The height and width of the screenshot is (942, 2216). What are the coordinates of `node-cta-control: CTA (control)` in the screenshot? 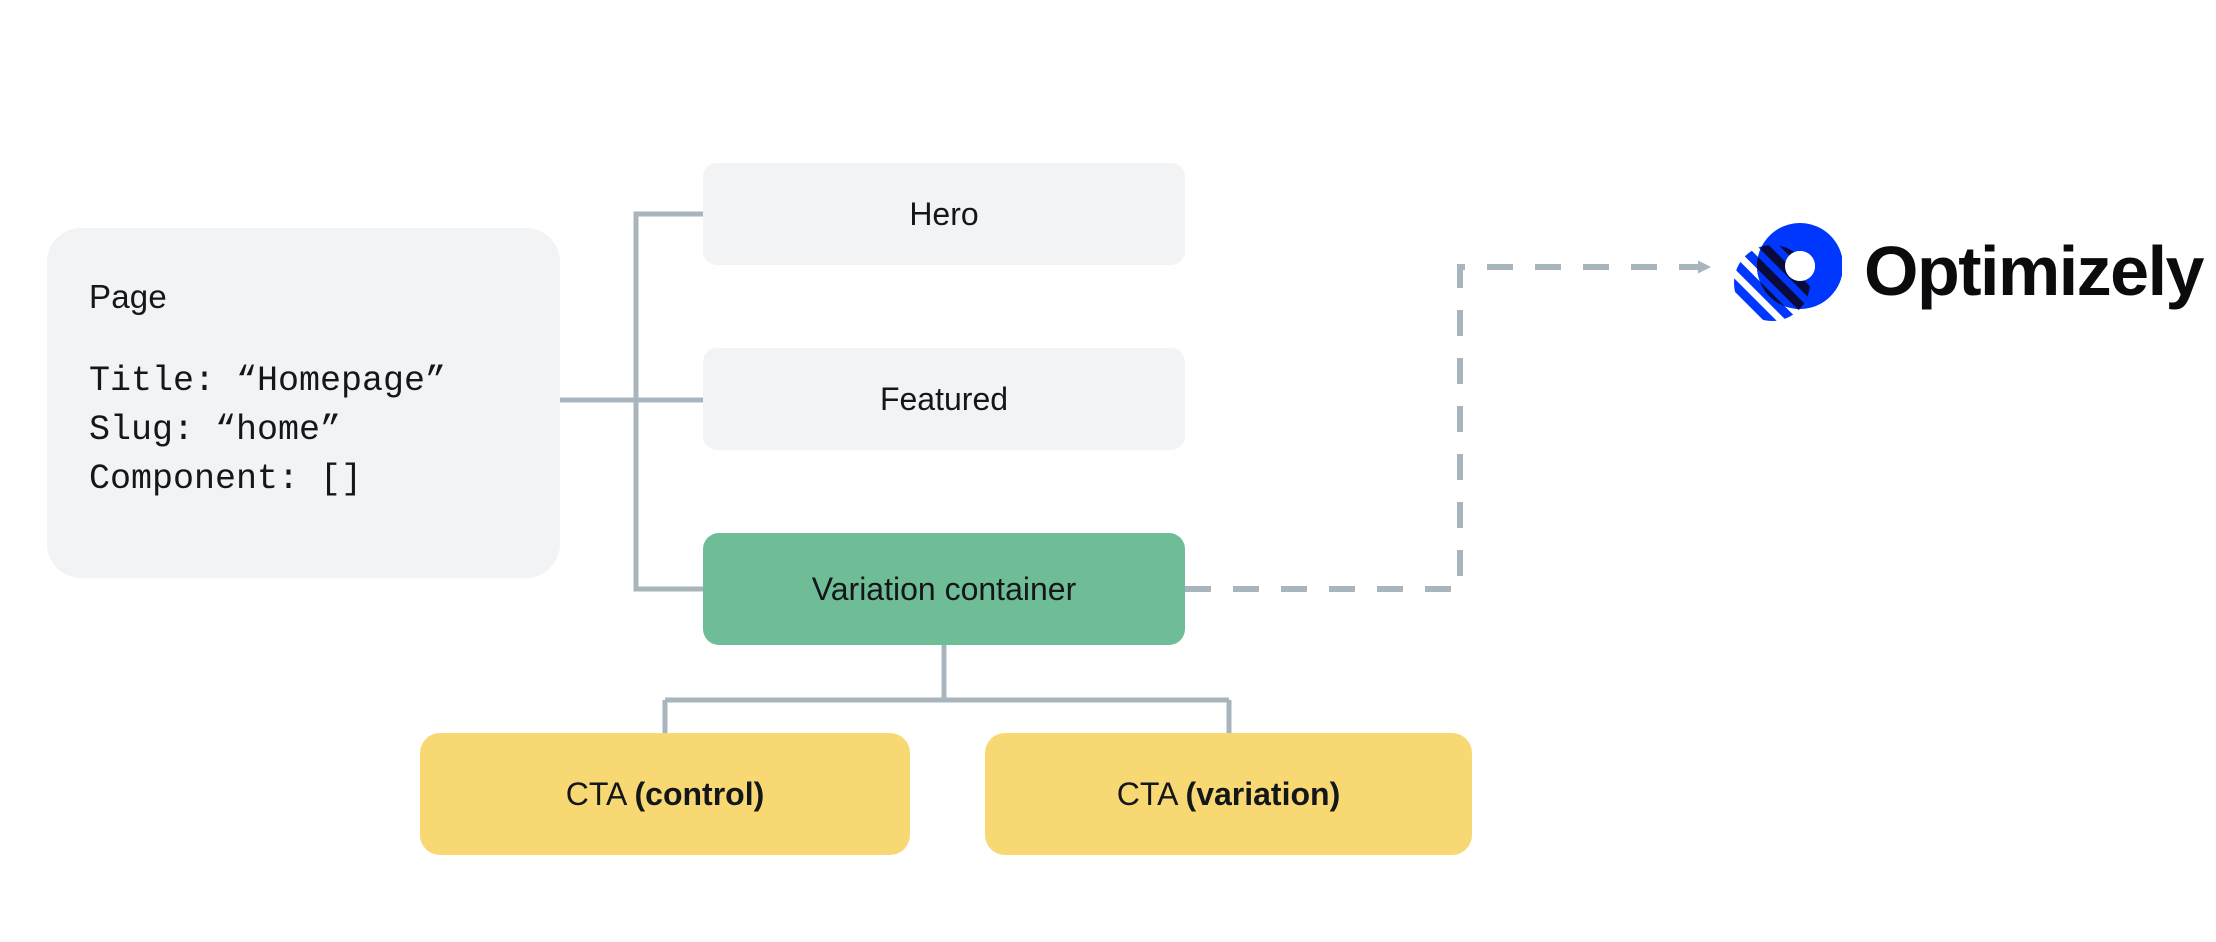 It's located at (665, 794).